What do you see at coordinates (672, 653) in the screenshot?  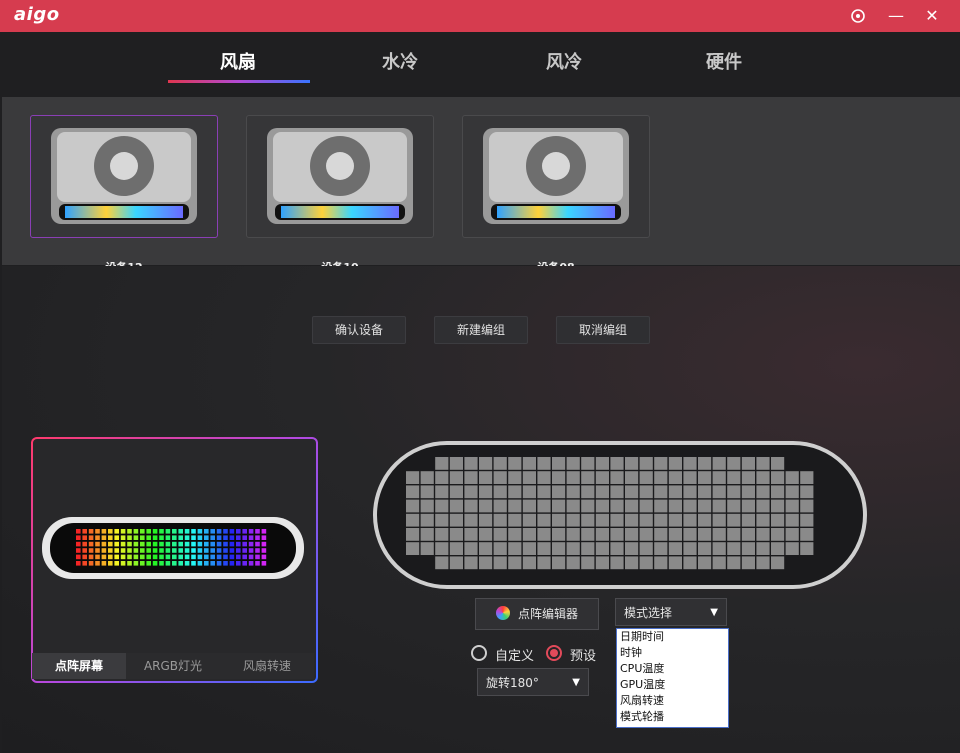 I see `mode-option: 时钟` at bounding box center [672, 653].